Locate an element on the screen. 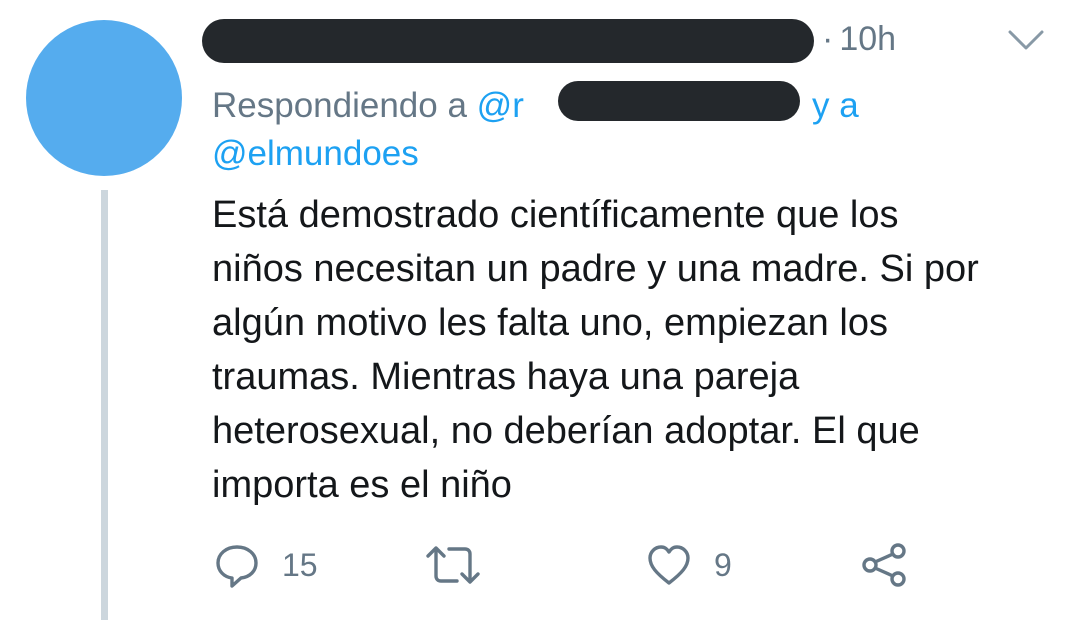 The height and width of the screenshot is (620, 1080). chevron-down-icon is located at coordinates (1026, 40).